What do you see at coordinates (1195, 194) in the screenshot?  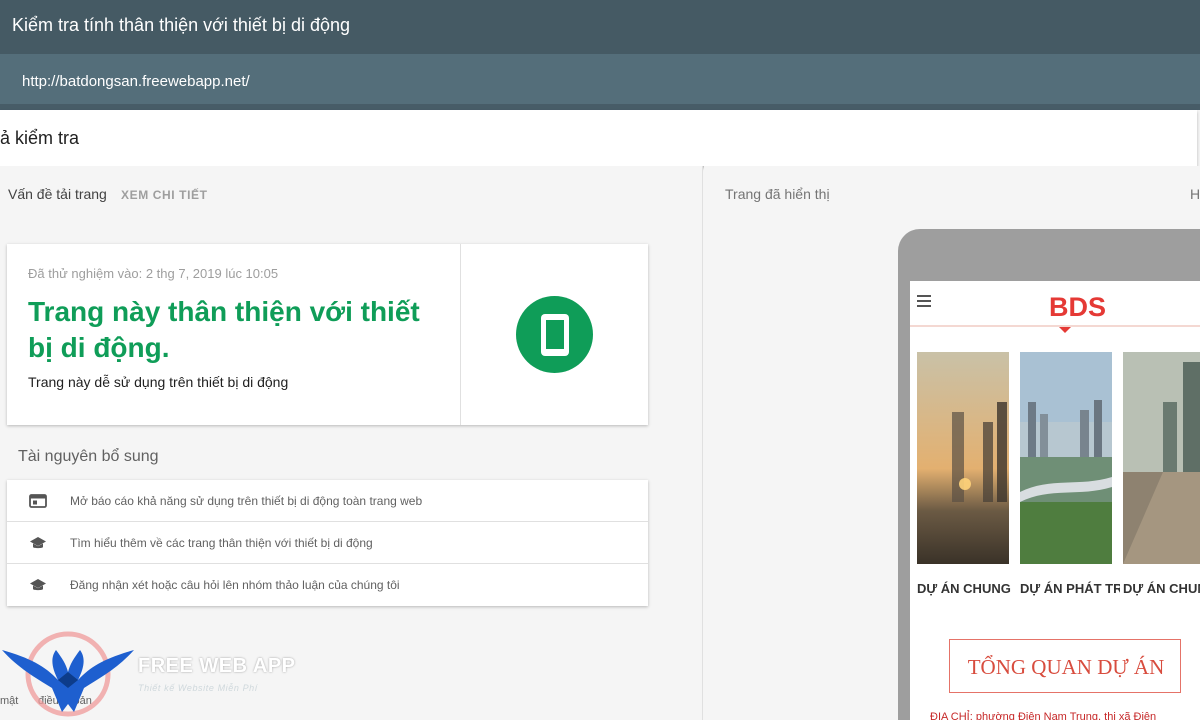 I see `clipped-tab-label: H` at bounding box center [1195, 194].